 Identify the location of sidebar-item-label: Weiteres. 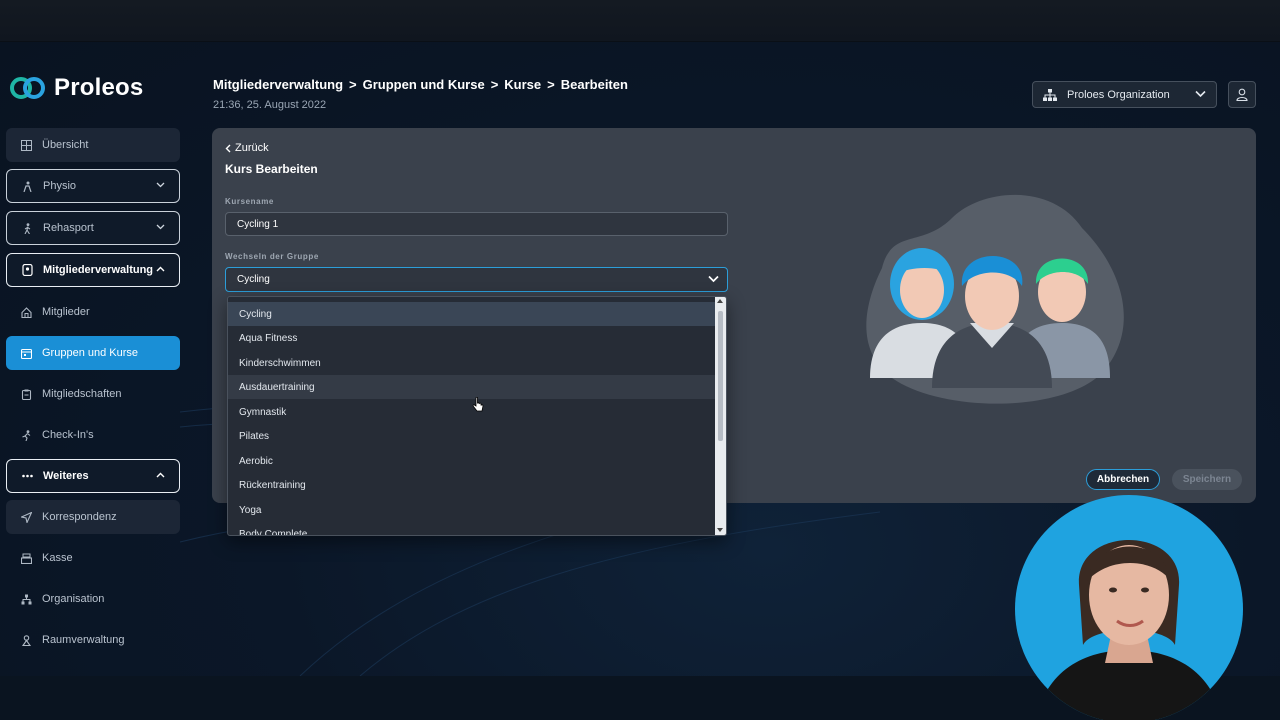
(66, 476).